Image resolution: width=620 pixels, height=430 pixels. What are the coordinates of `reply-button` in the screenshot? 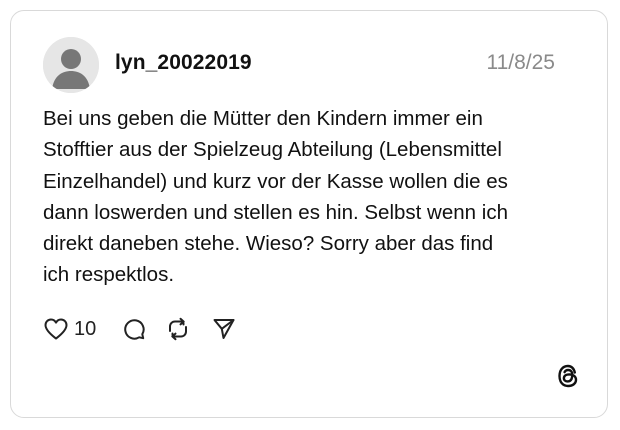 It's located at (134, 329).